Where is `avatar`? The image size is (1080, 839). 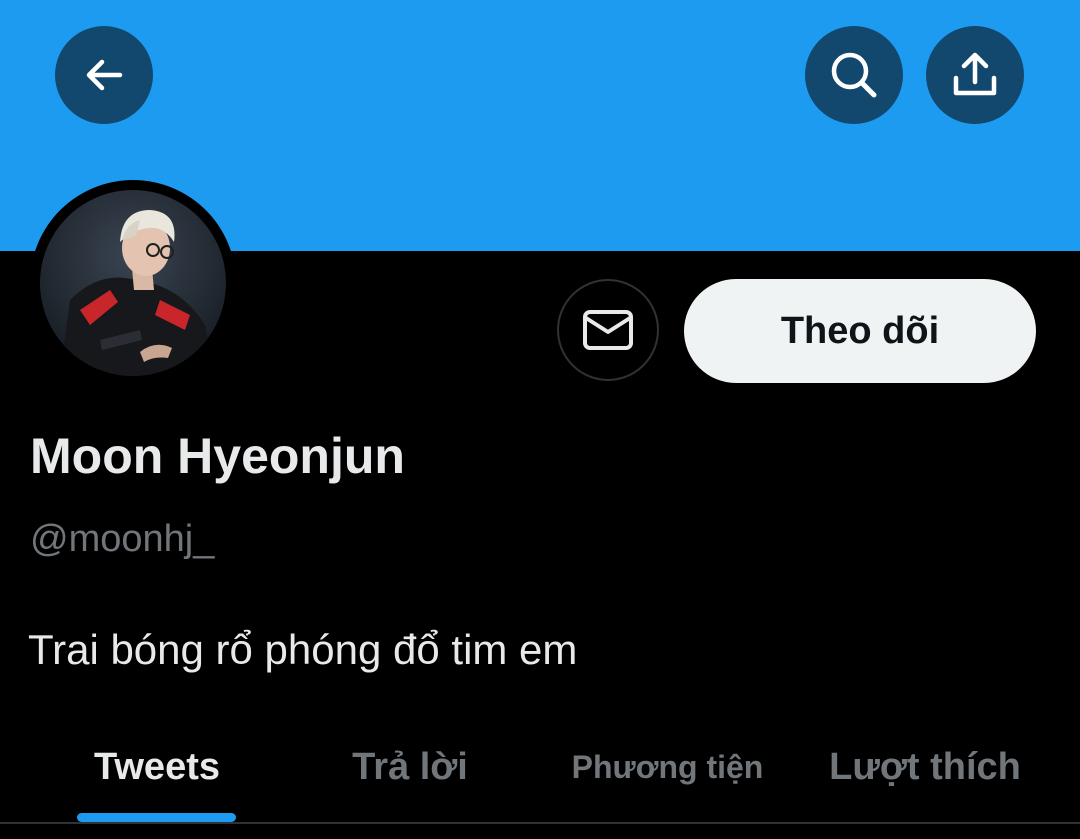
avatar is located at coordinates (133, 283).